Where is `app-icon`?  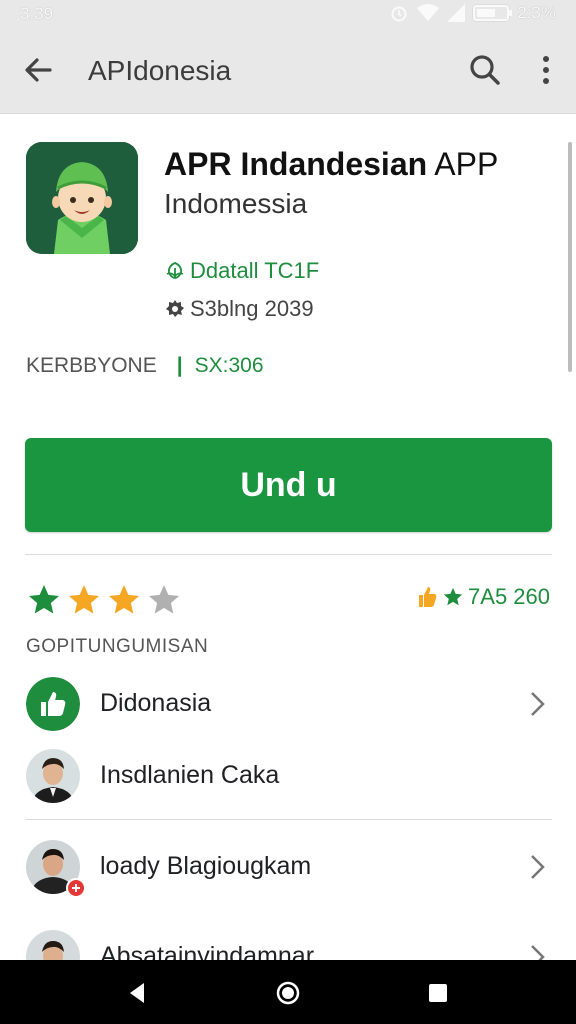
app-icon is located at coordinates (82, 198).